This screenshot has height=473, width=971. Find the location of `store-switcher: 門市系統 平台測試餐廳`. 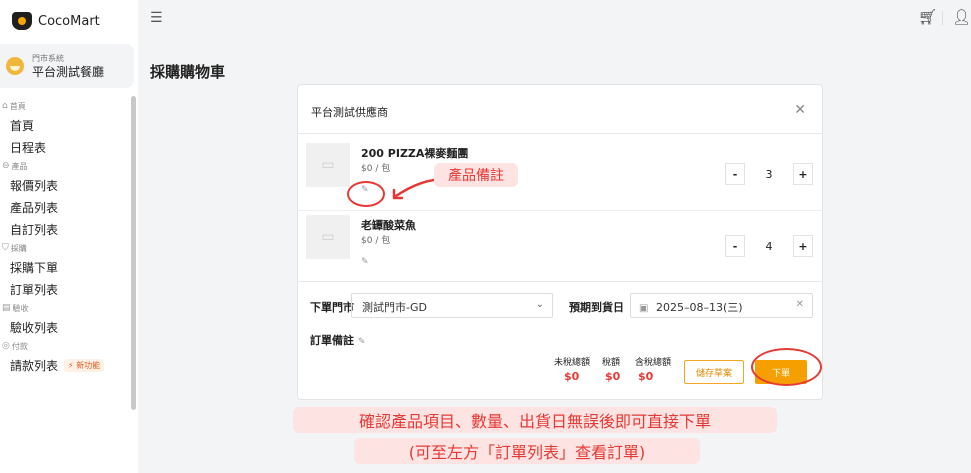

store-switcher: 門市系統 平台測試餐廳 is located at coordinates (67, 66).